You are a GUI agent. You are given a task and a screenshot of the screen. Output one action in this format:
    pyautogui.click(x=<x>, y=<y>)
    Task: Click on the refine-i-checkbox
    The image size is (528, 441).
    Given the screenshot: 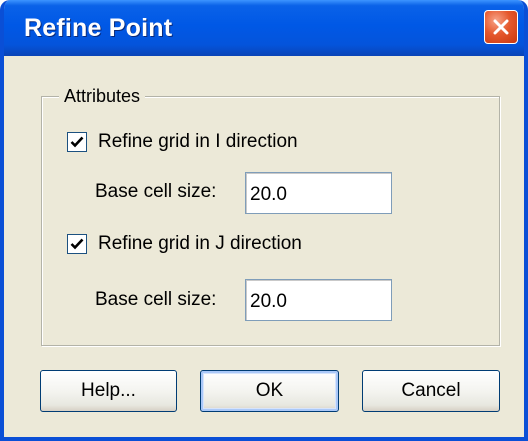 What is the action you would take?
    pyautogui.click(x=77, y=142)
    